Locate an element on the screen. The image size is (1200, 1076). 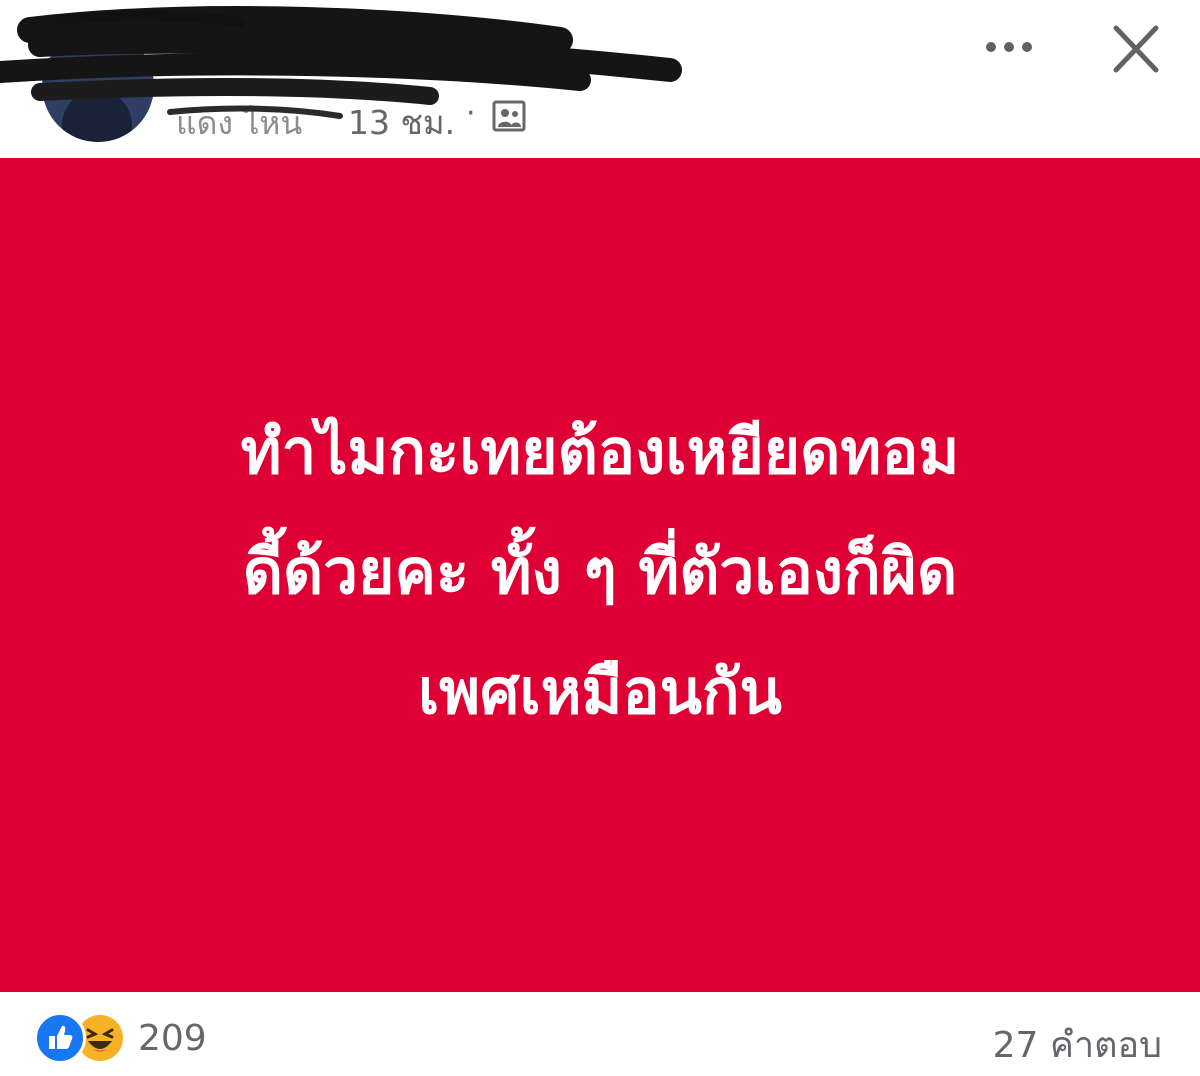
more-options-button is located at coordinates (1009, 47).